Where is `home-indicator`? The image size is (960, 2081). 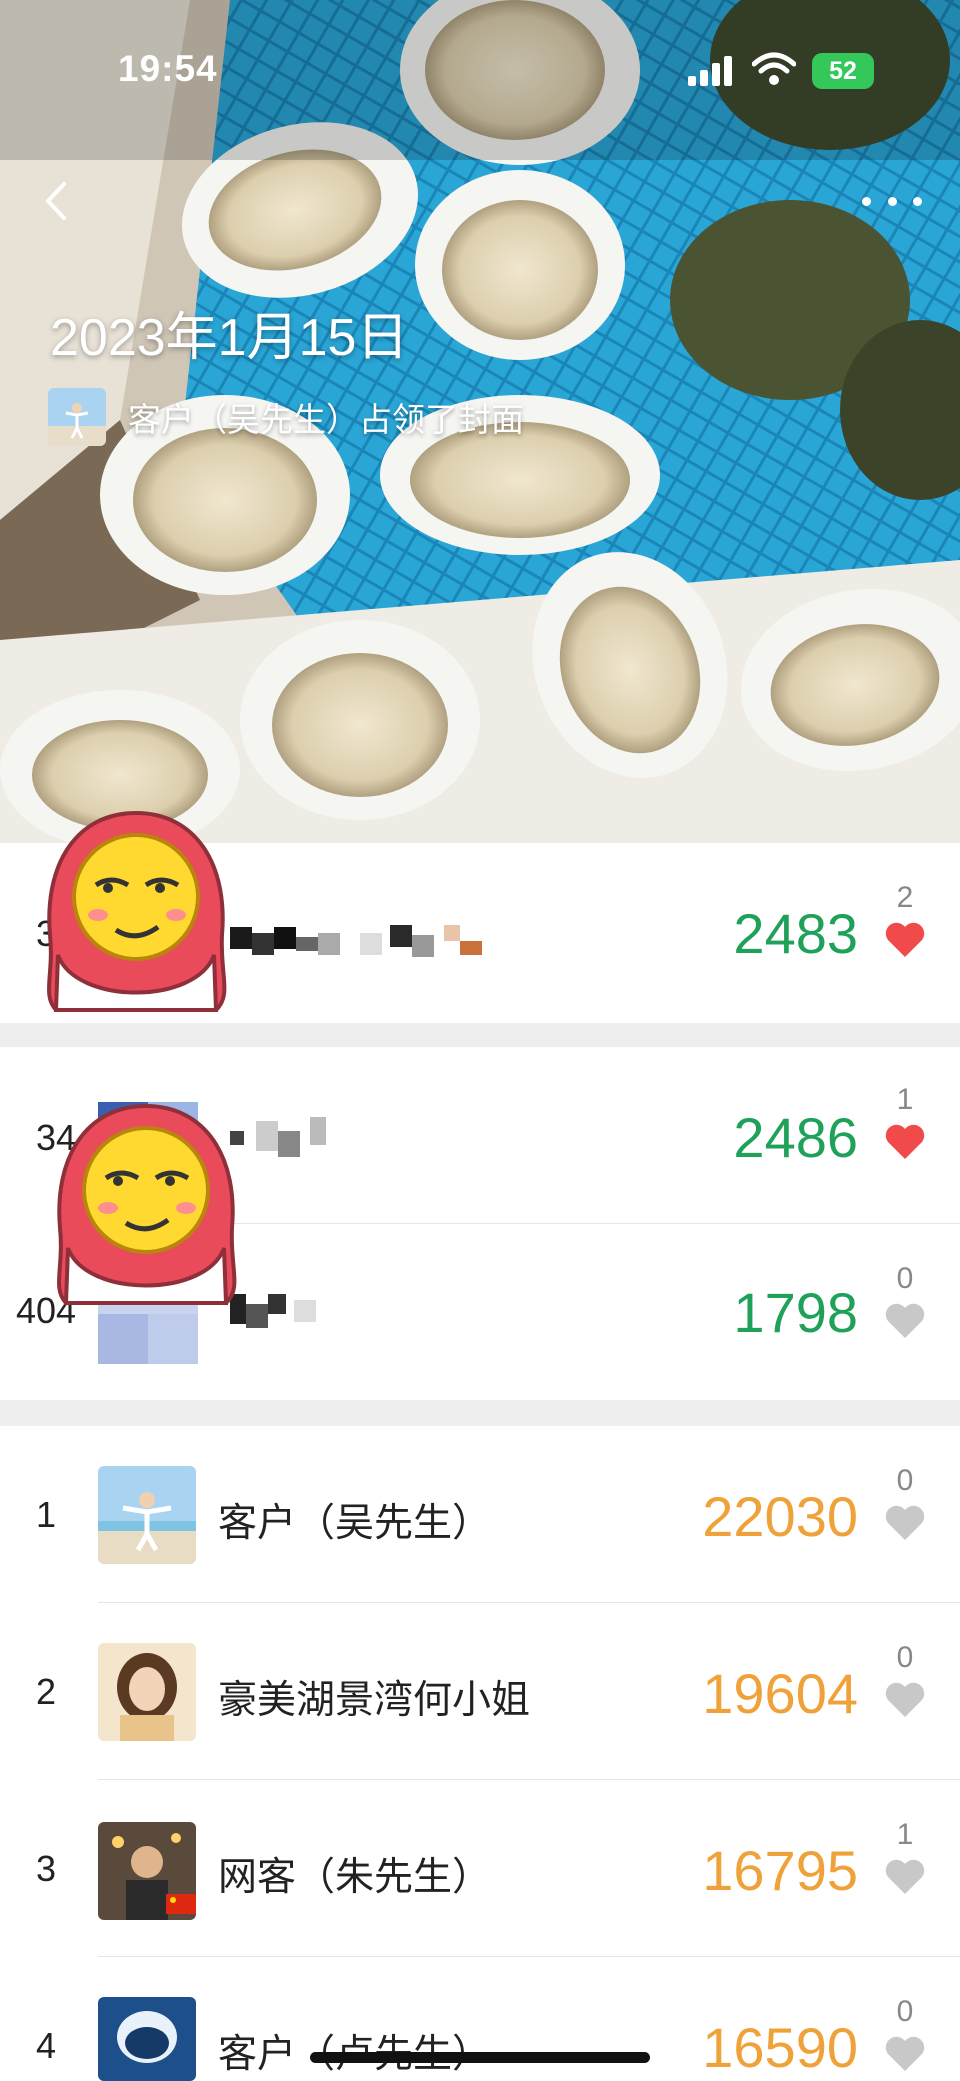 home-indicator is located at coordinates (480, 2057).